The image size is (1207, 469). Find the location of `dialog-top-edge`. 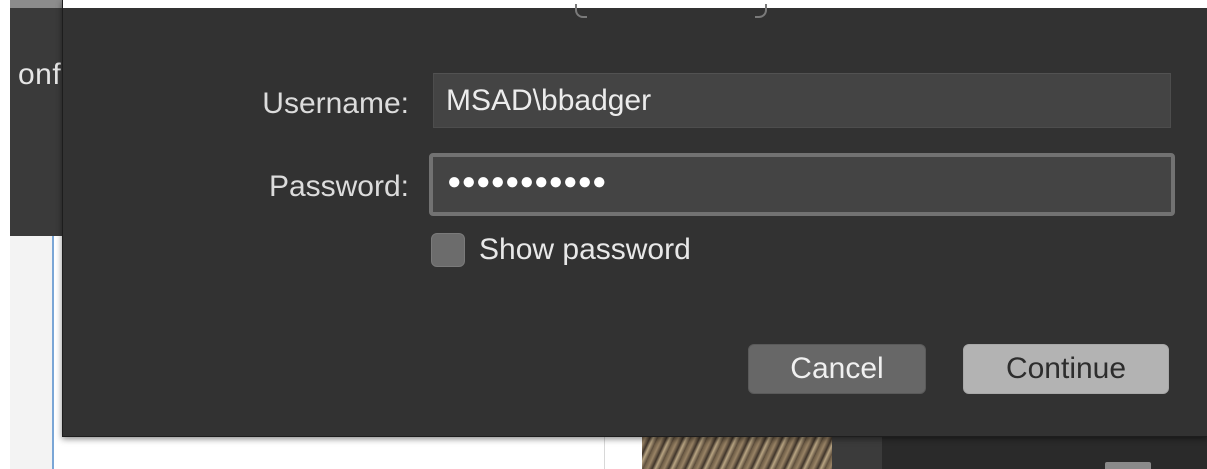

dialog-top-edge is located at coordinates (635, 4).